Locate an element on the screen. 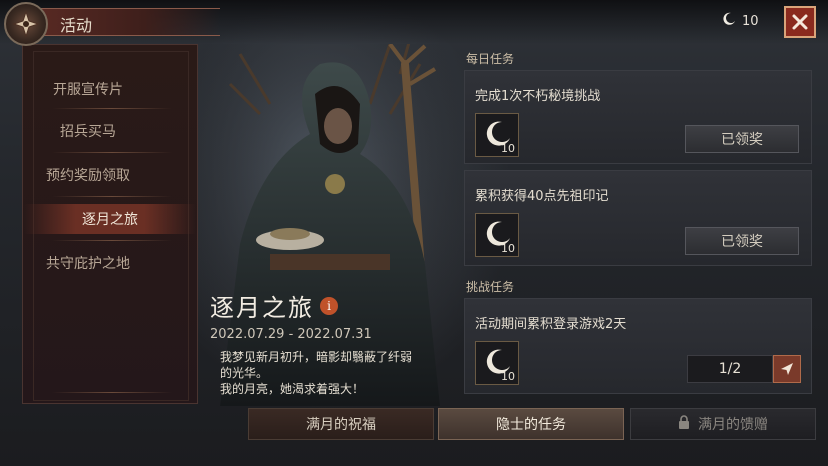 The width and height of the screenshot is (828, 466). tab-label: 满月的馈赠 is located at coordinates (733, 425).